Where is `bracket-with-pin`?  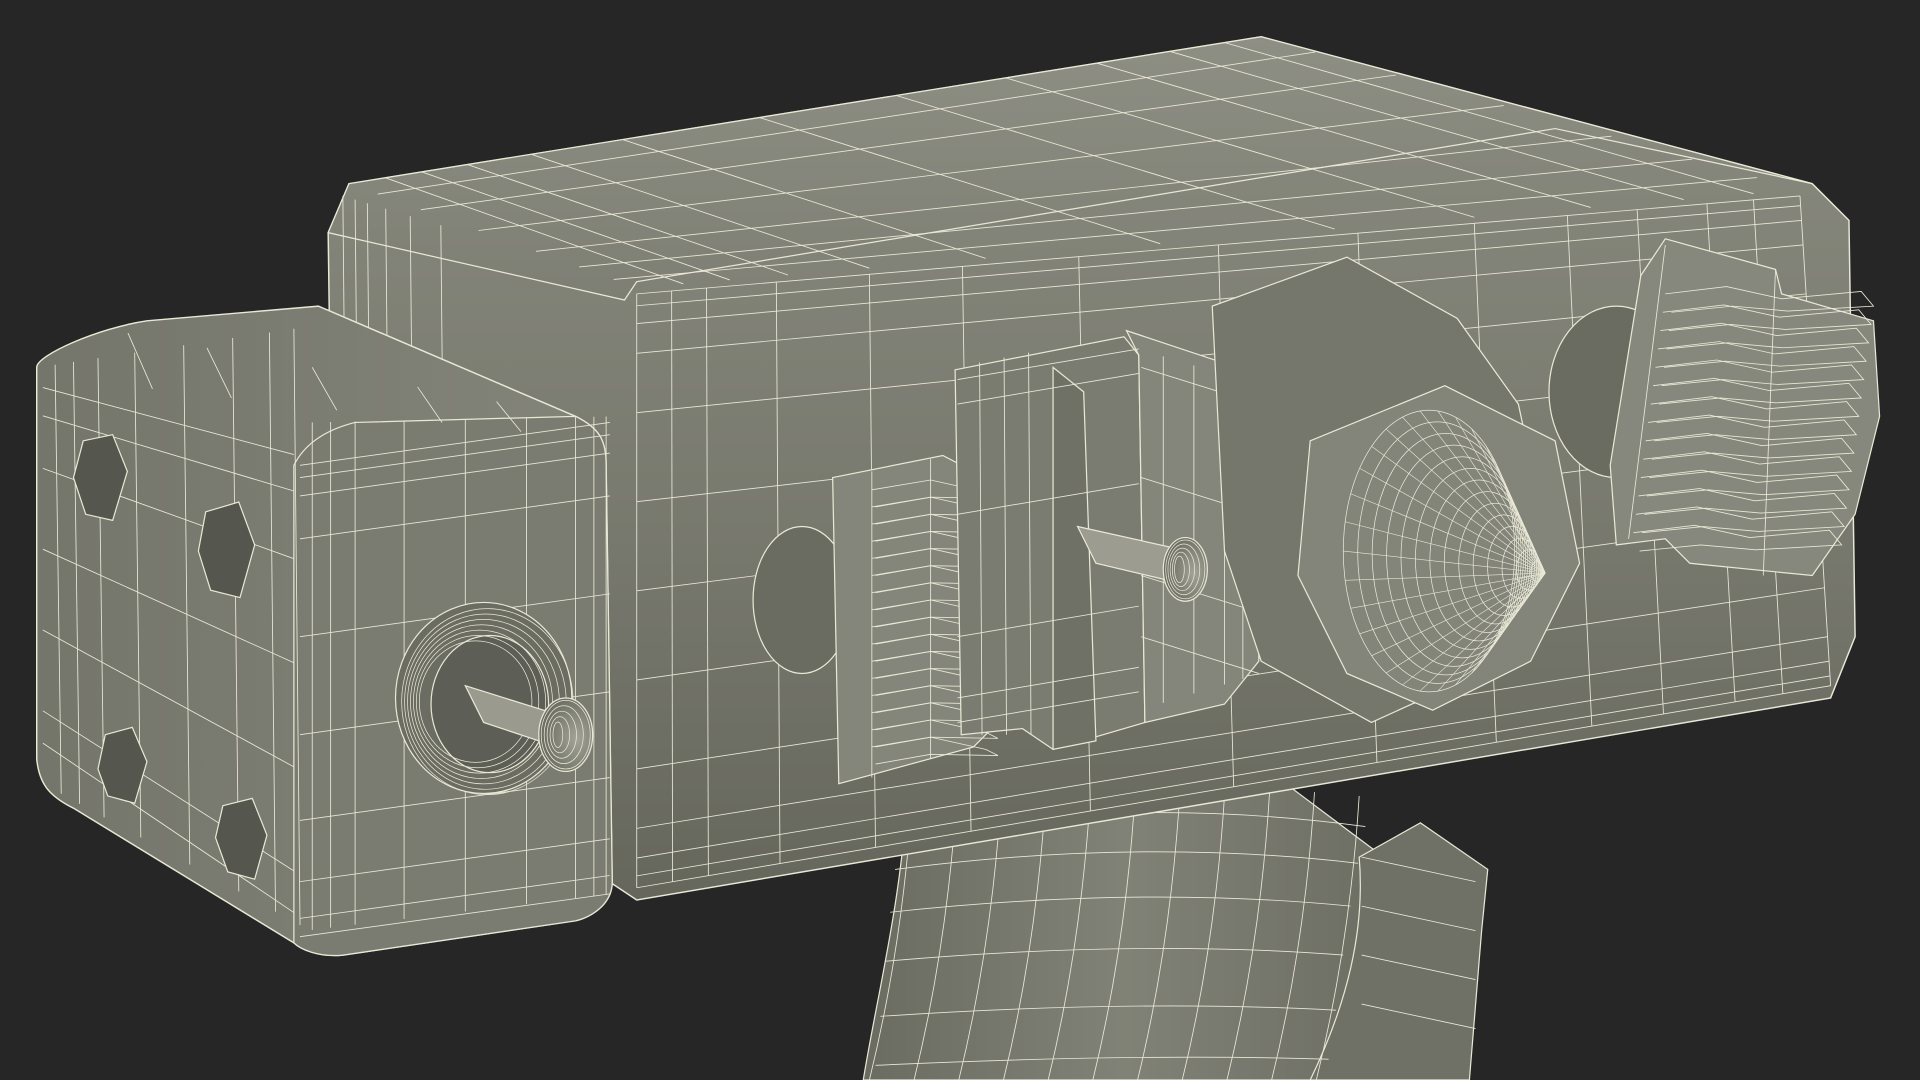
bracket-with-pin is located at coordinates (1108, 540).